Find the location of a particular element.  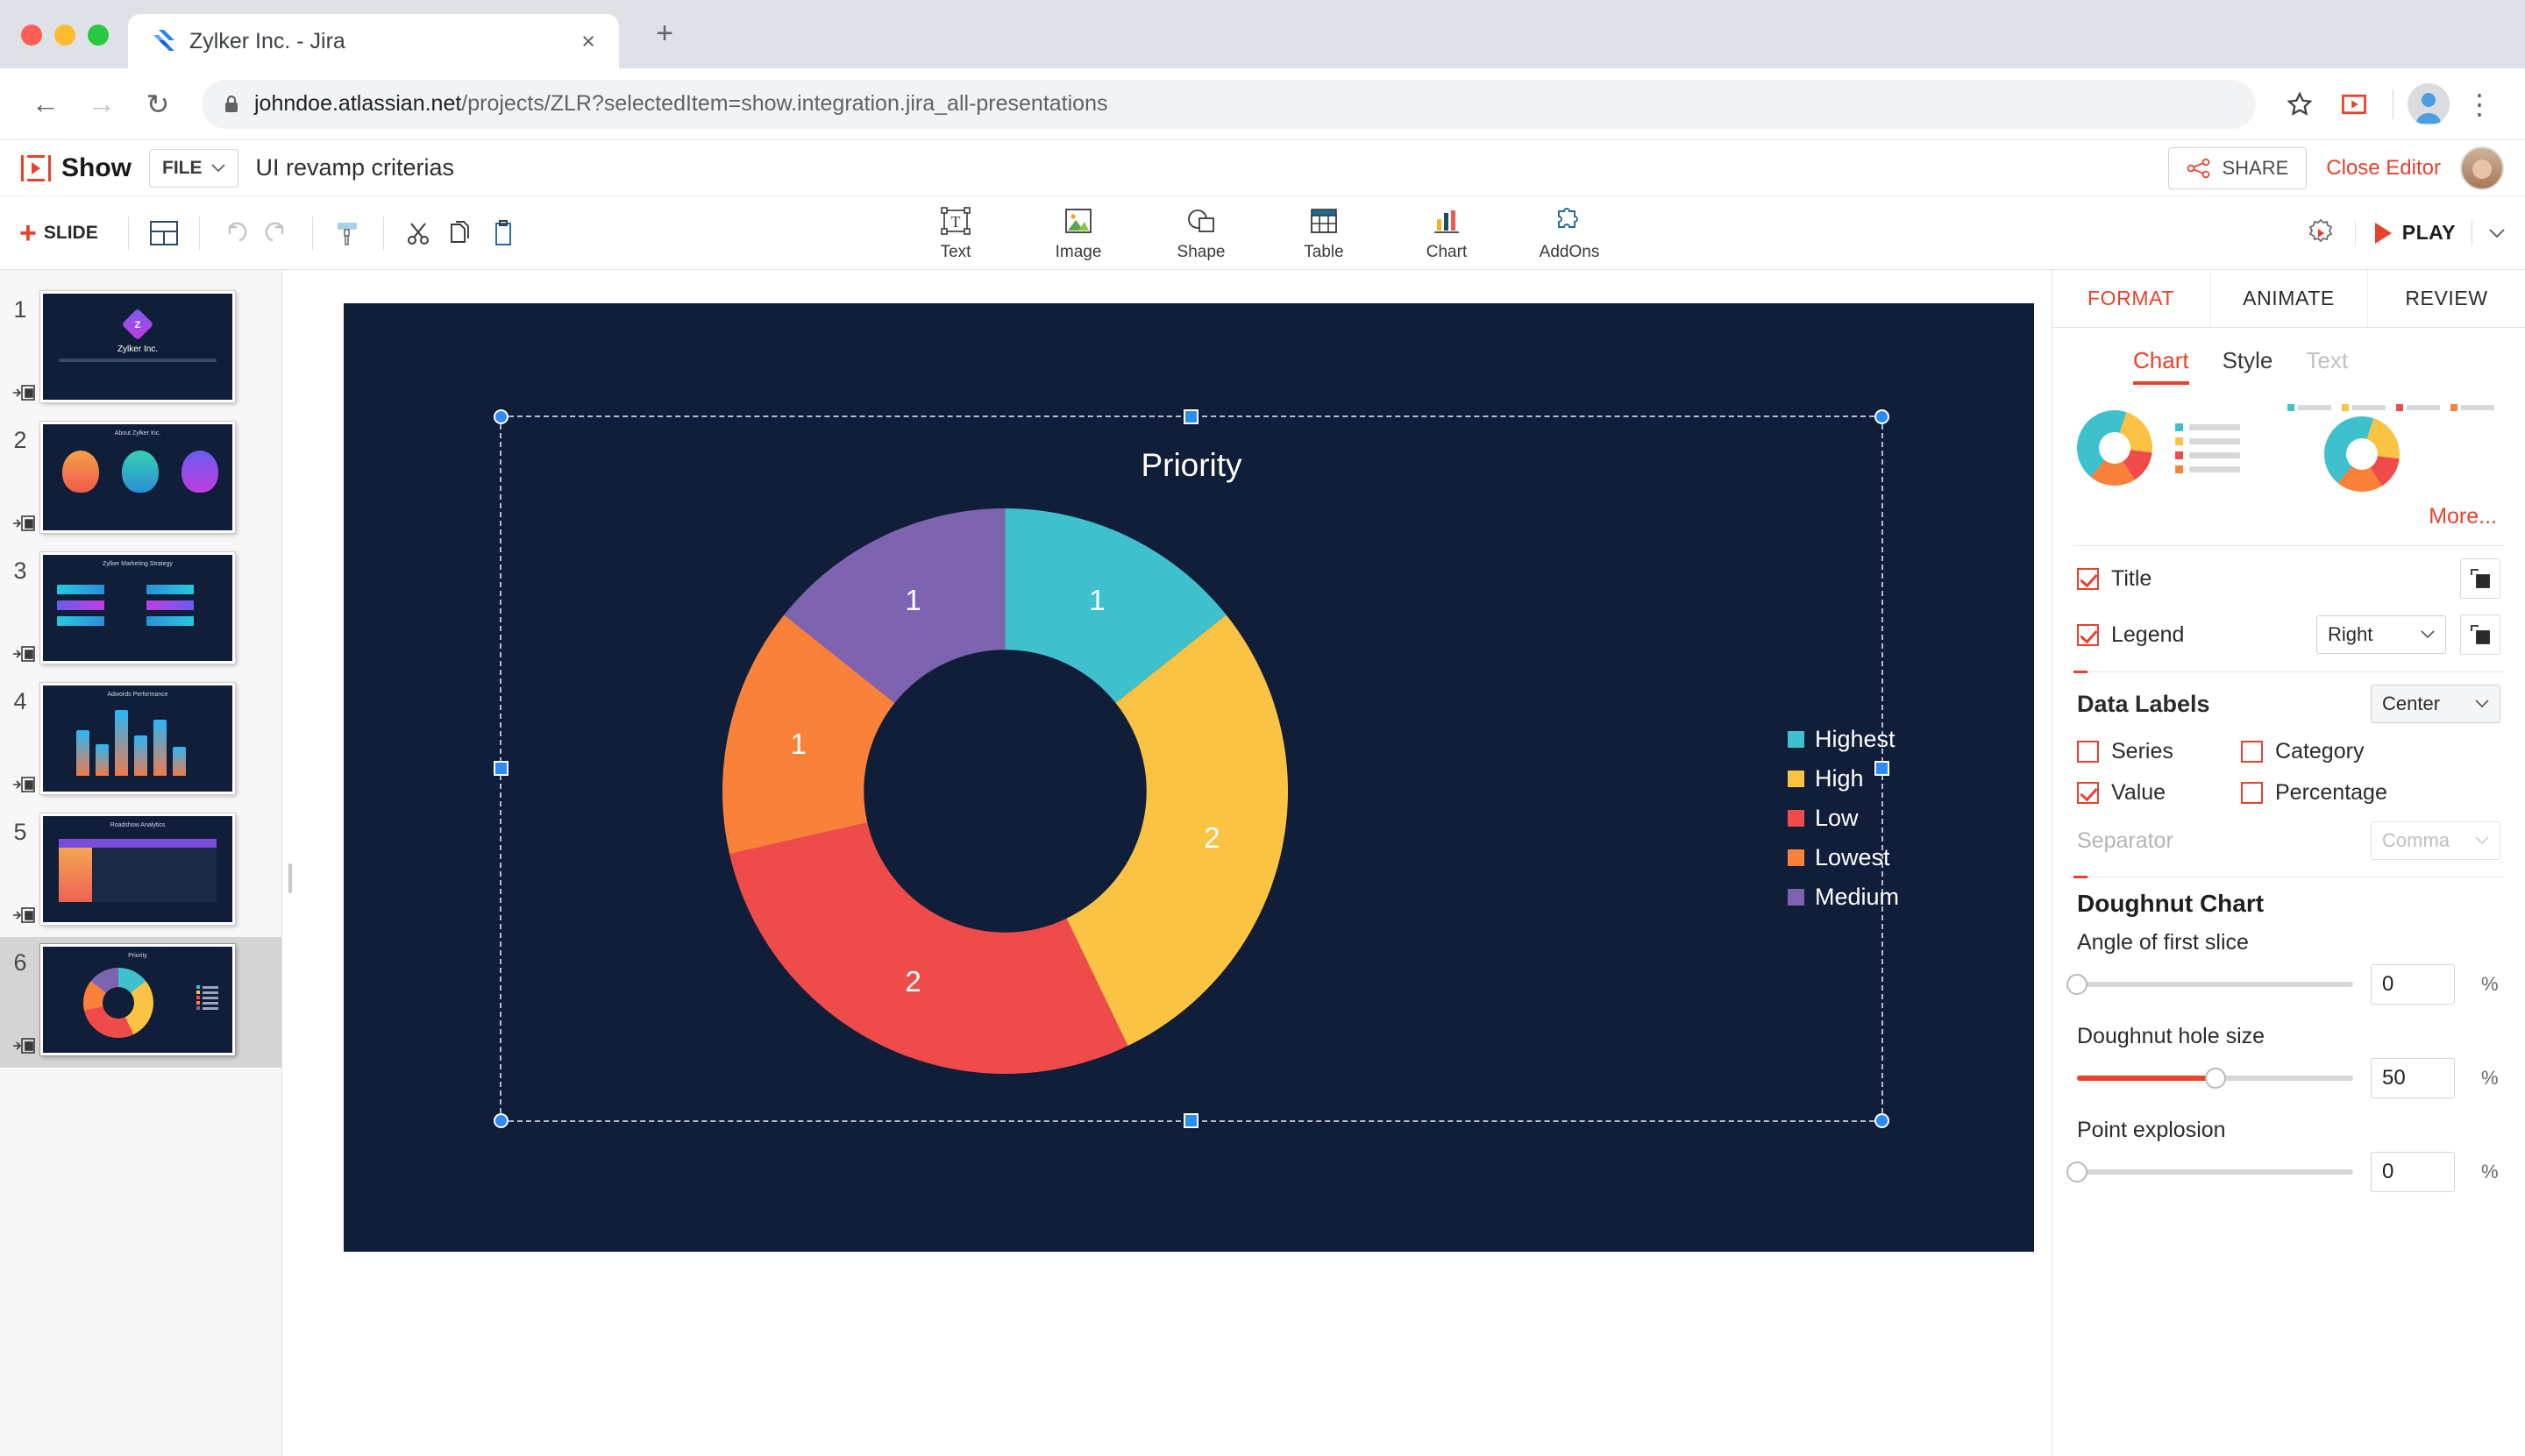

legend-position-select: Right is located at coordinates (2381, 634).